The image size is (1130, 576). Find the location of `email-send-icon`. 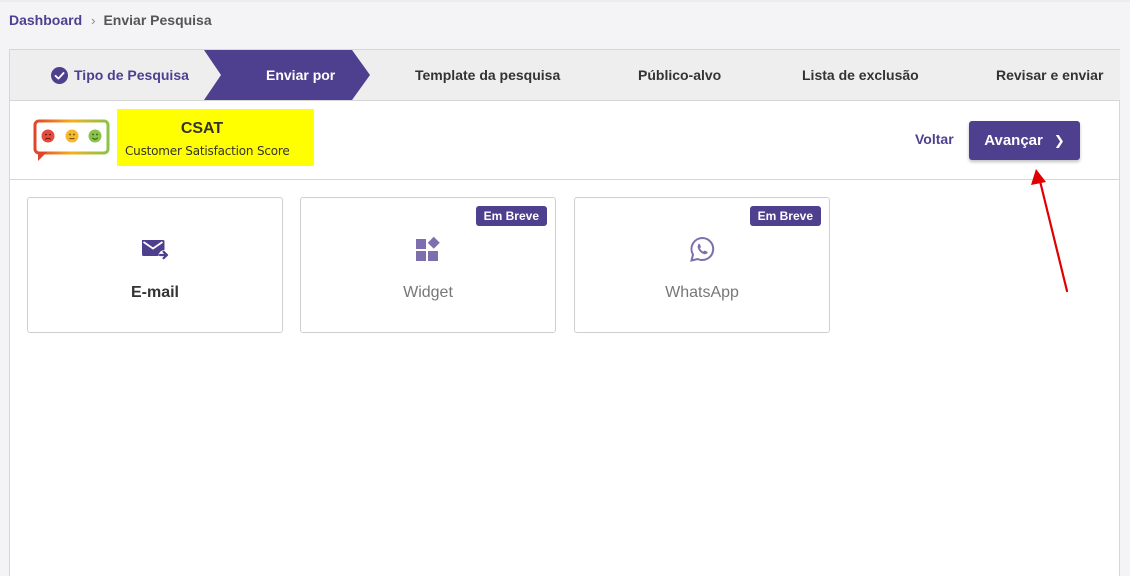

email-send-icon is located at coordinates (155, 250).